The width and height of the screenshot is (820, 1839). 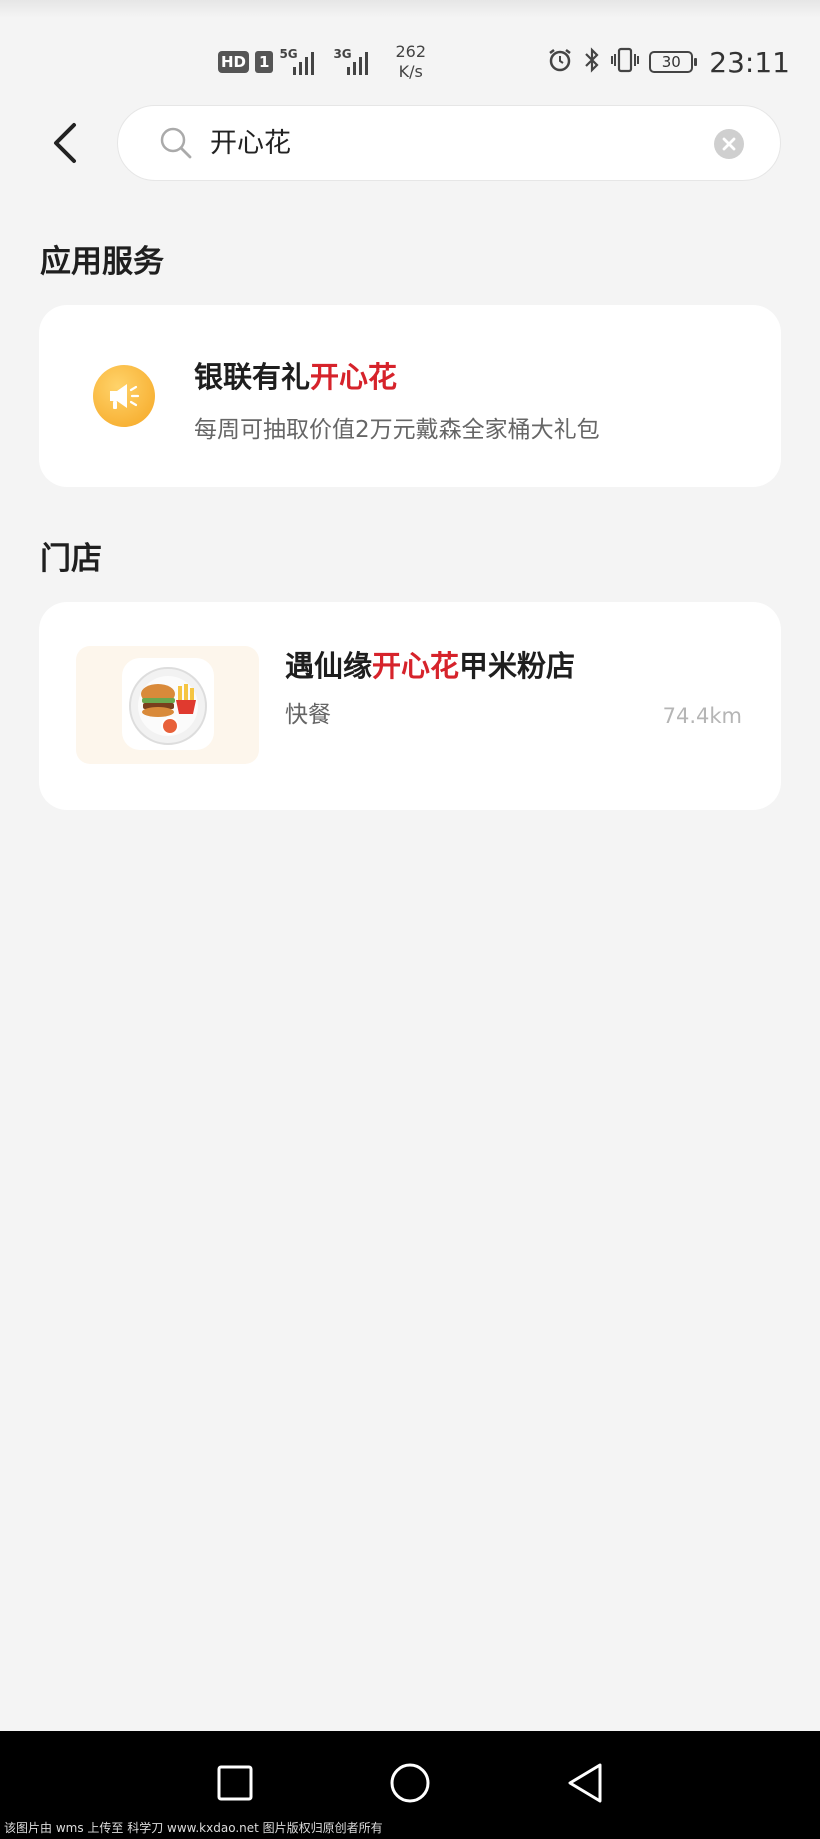 I want to click on burger-fries-plate-image, so click(x=168, y=704).